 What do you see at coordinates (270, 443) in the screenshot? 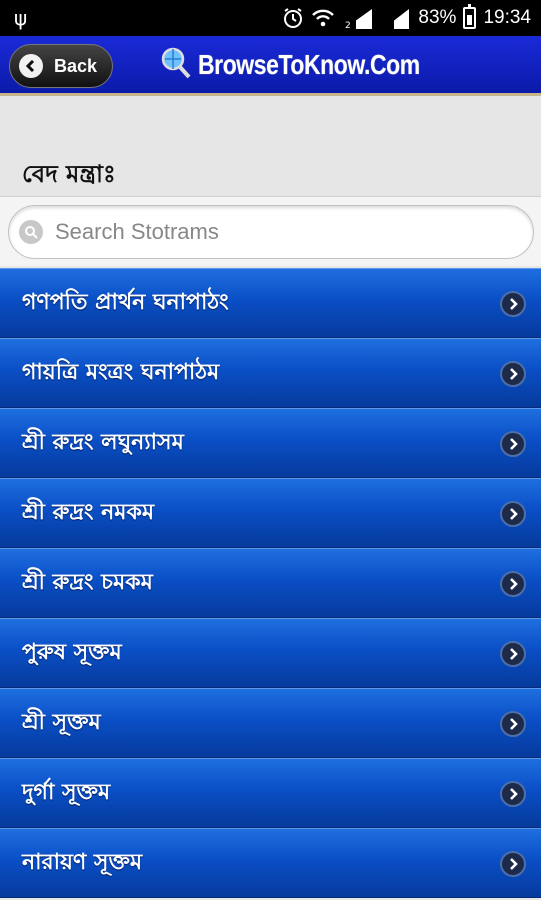
I see `list-item: শ্রী রুদ্রং লঘুন্যাসম` at bounding box center [270, 443].